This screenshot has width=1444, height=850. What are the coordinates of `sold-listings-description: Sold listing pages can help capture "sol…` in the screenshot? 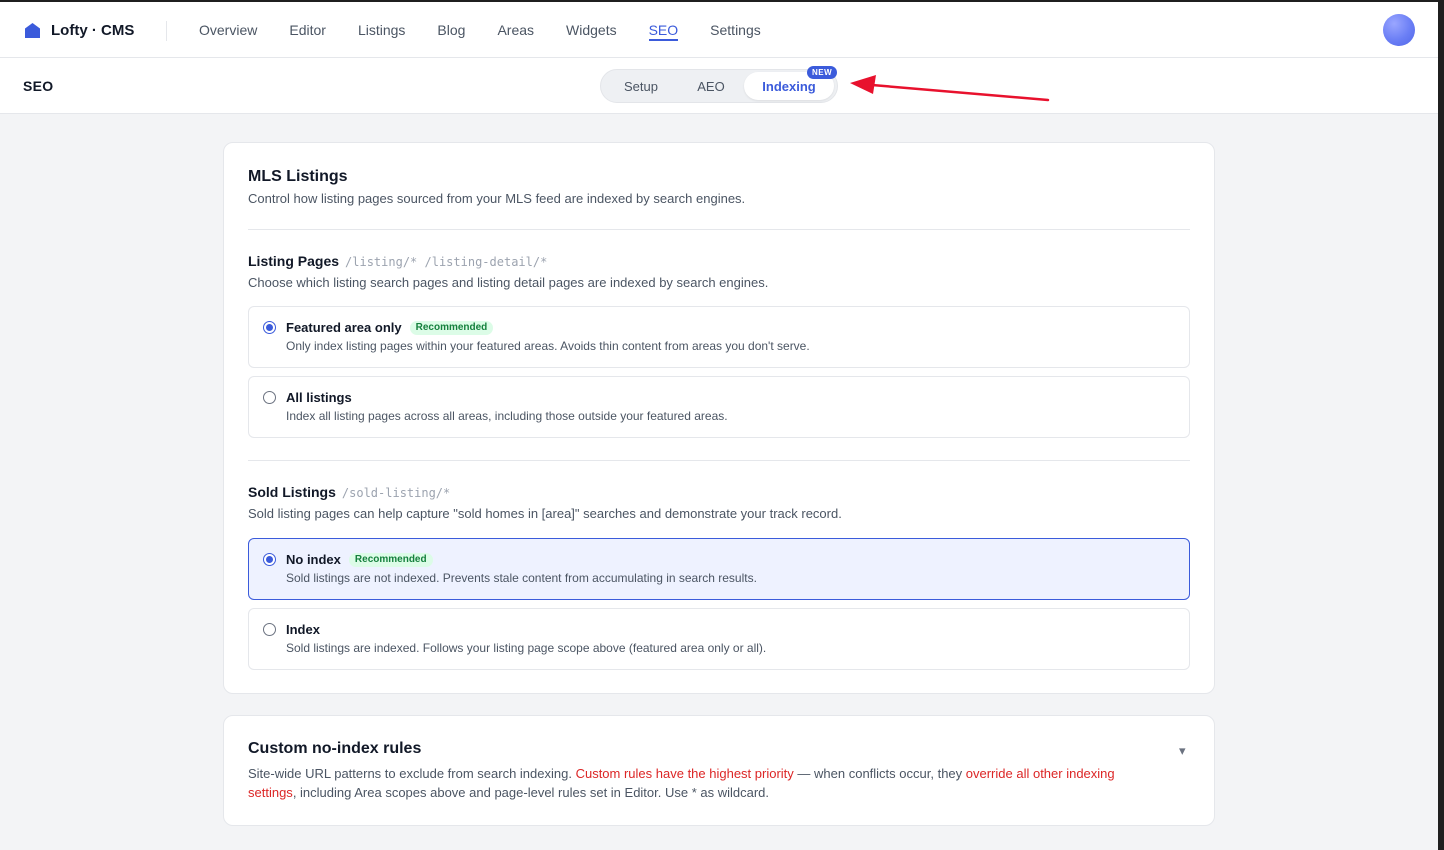 It's located at (545, 513).